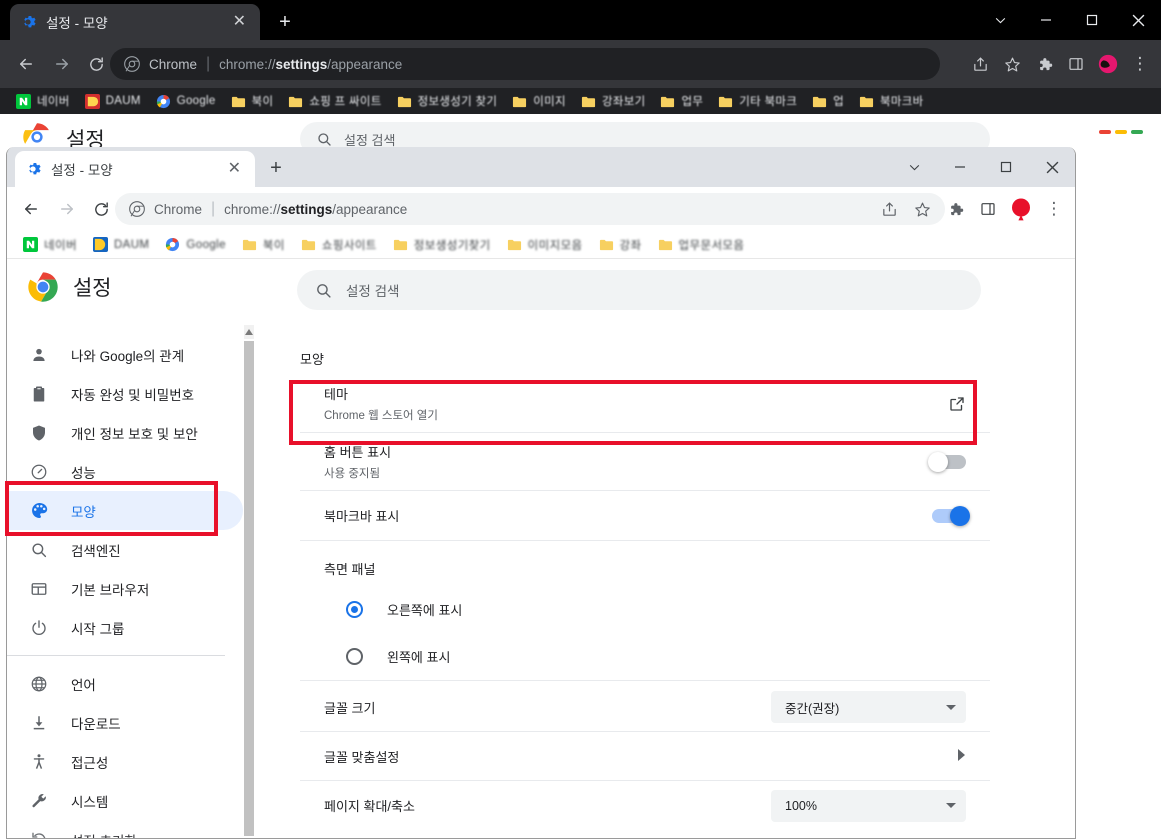 Image resolution: width=1161 pixels, height=839 pixels. What do you see at coordinates (645, 462) in the screenshot?
I see `row-home-button: 홈 버튼 표시 사용 중지됨` at bounding box center [645, 462].